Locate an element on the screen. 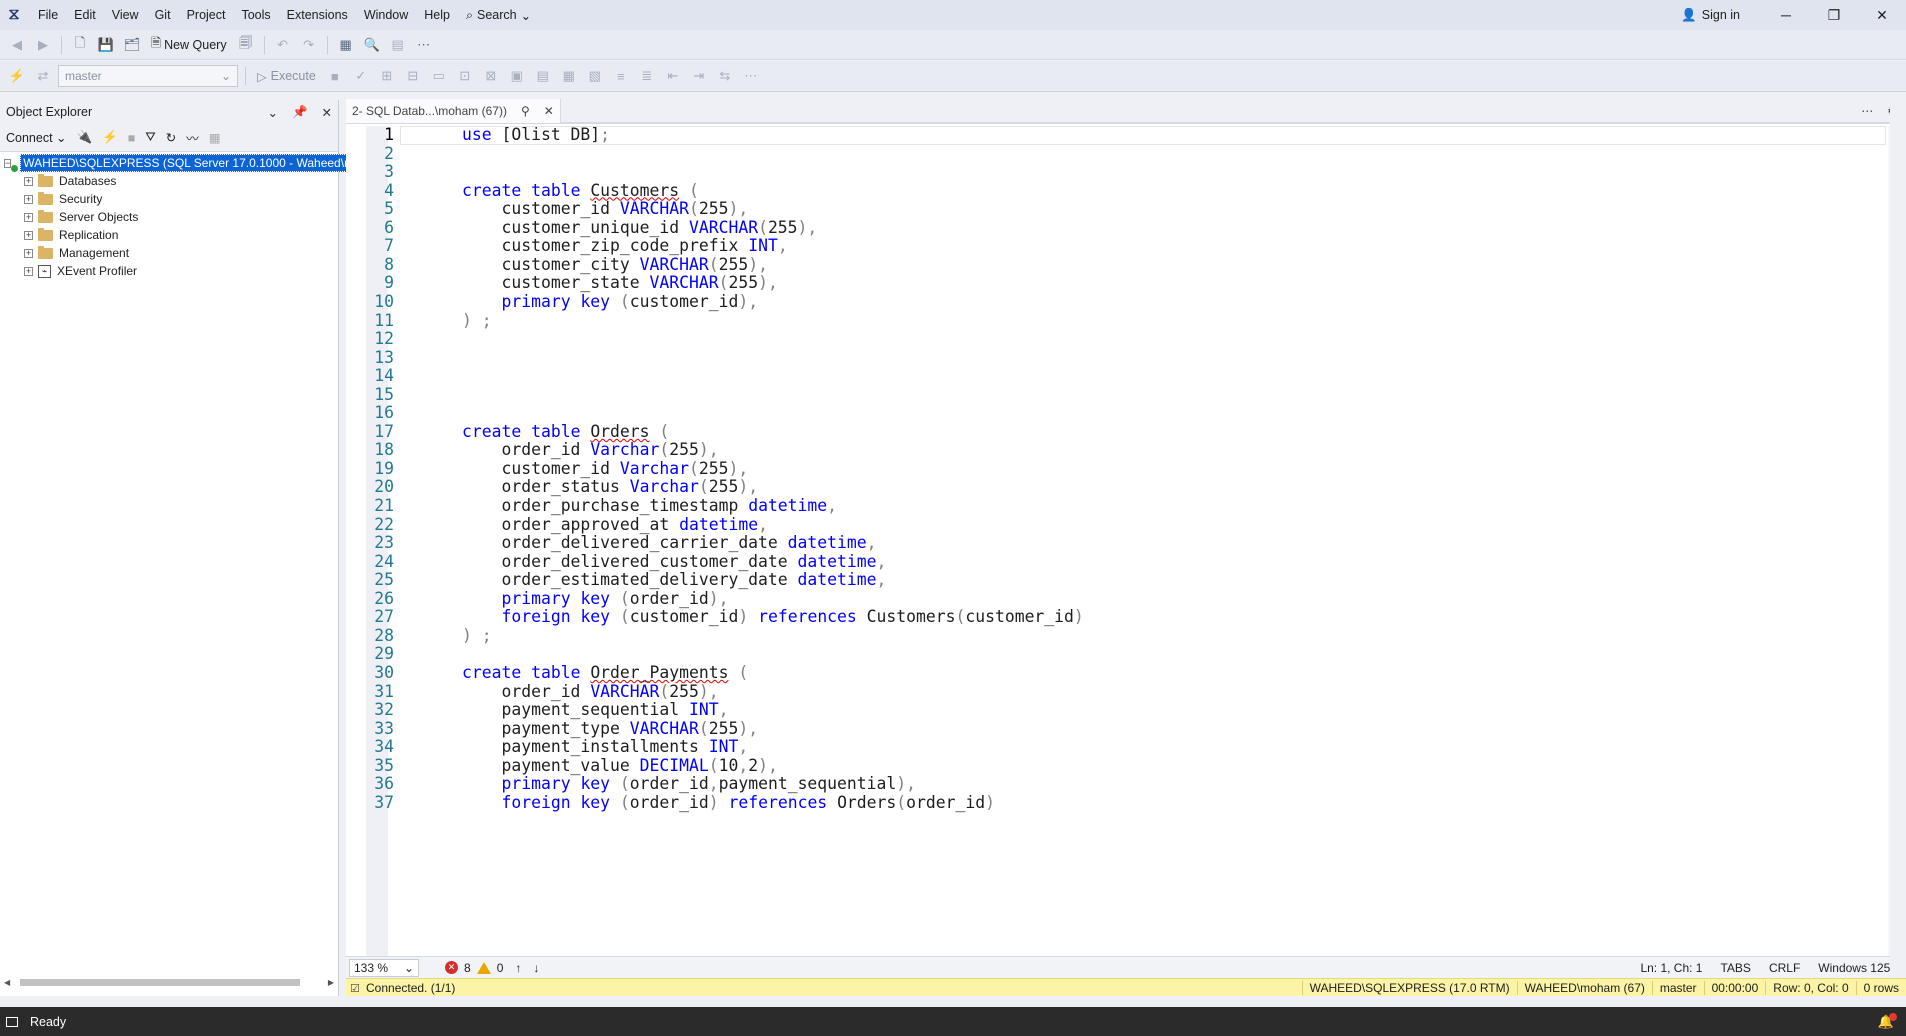 The width and height of the screenshot is (1906, 1036). parse-icon: ✓ is located at coordinates (361, 76).